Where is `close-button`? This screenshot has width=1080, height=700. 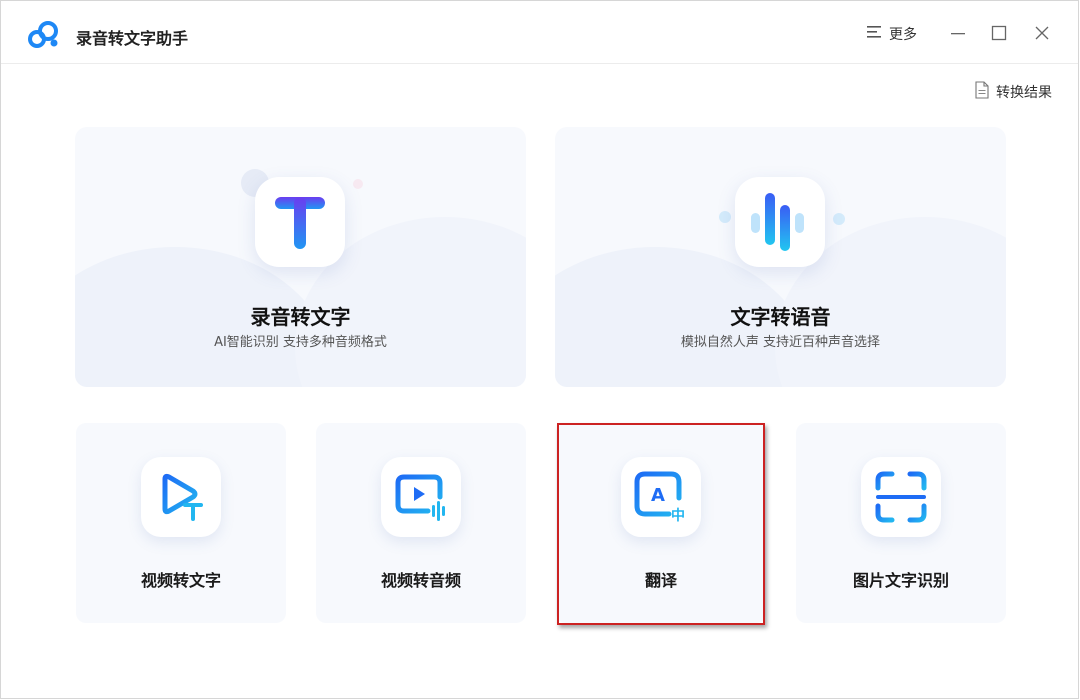 close-button is located at coordinates (1042, 33).